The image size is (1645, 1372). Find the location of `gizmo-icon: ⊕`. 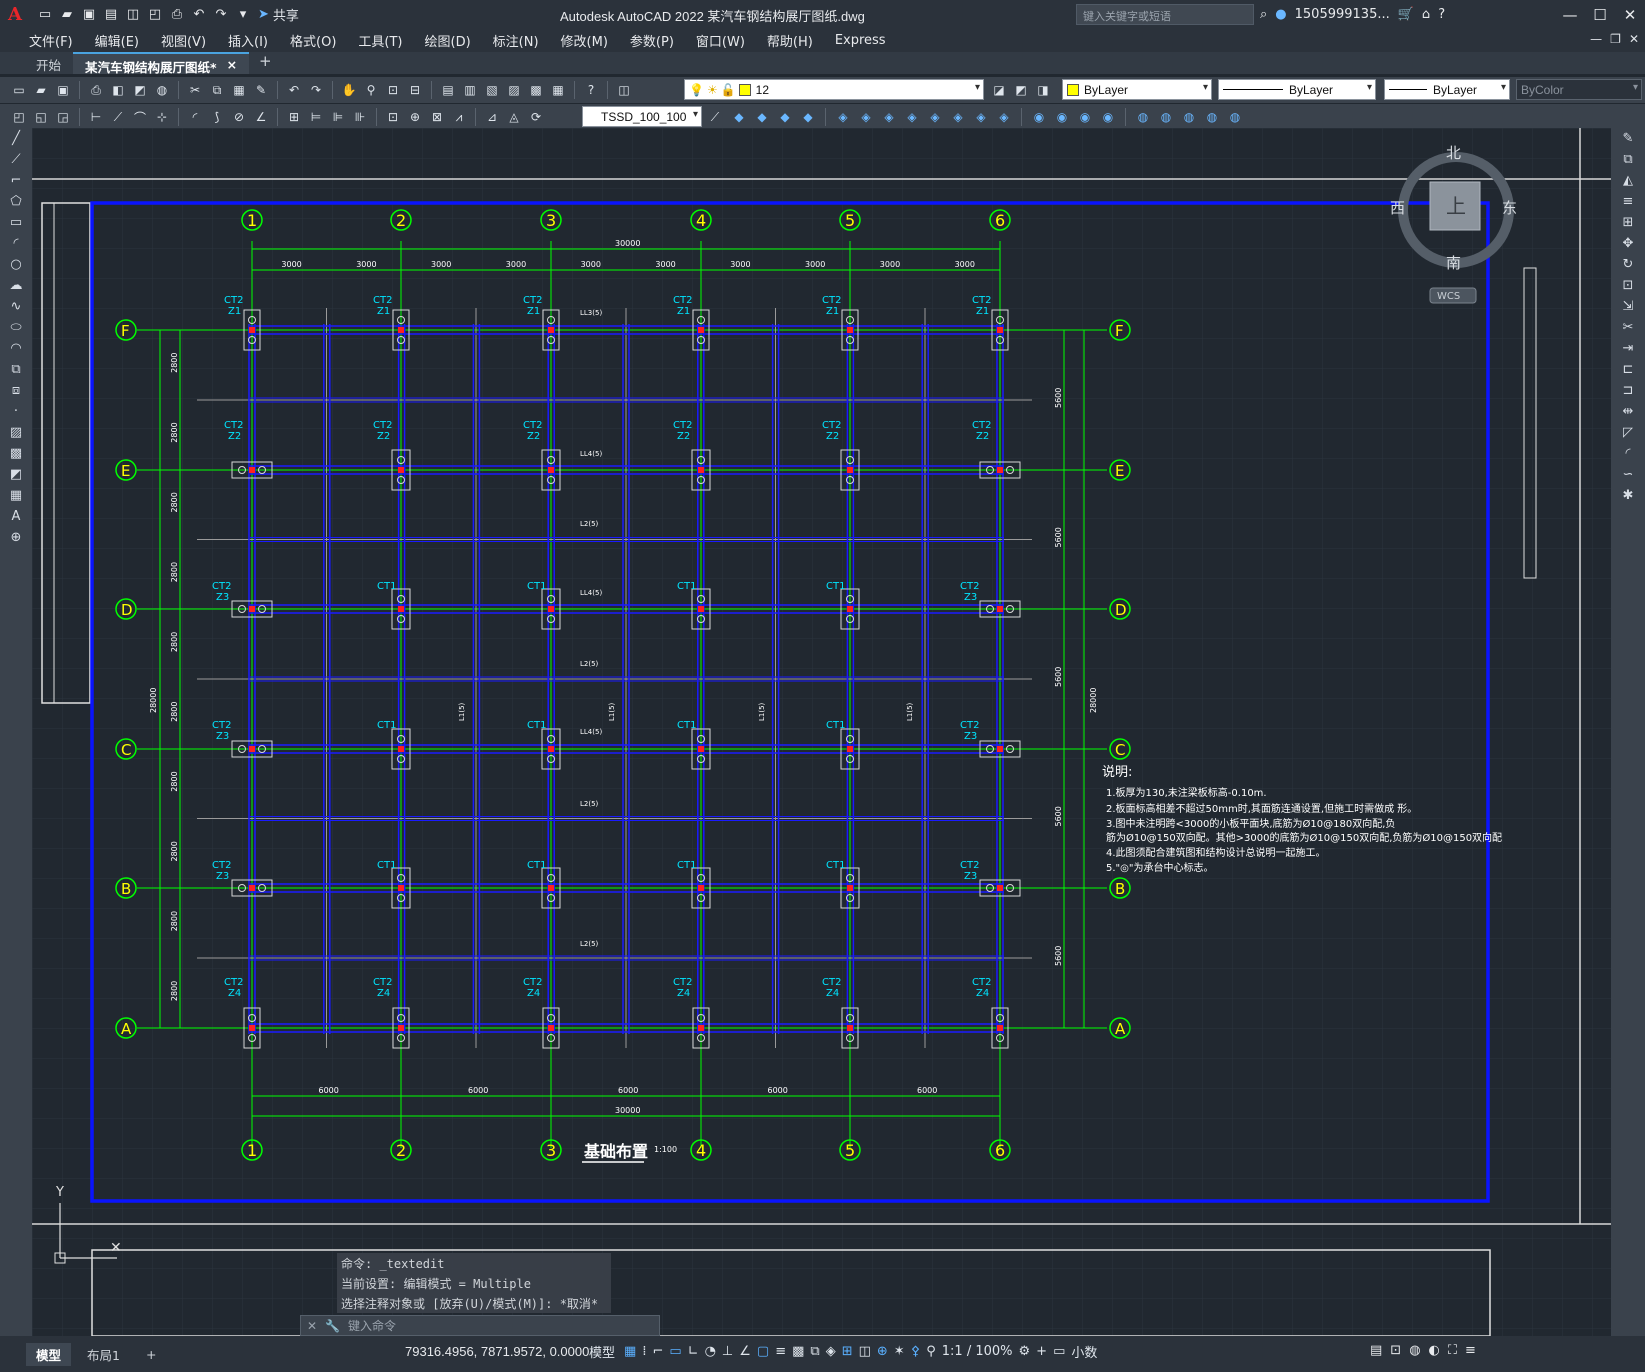

gizmo-icon: ⊕ is located at coordinates (882, 1351).